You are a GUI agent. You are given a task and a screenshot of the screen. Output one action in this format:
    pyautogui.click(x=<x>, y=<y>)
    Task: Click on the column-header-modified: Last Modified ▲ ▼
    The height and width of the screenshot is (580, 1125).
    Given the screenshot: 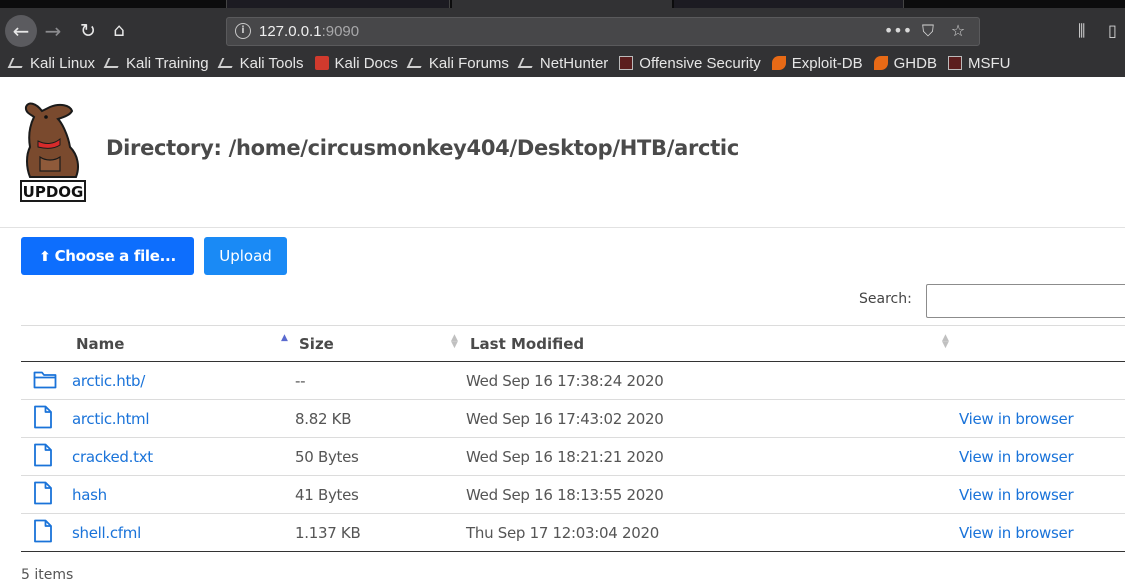 What is the action you would take?
    pyautogui.click(x=712, y=343)
    